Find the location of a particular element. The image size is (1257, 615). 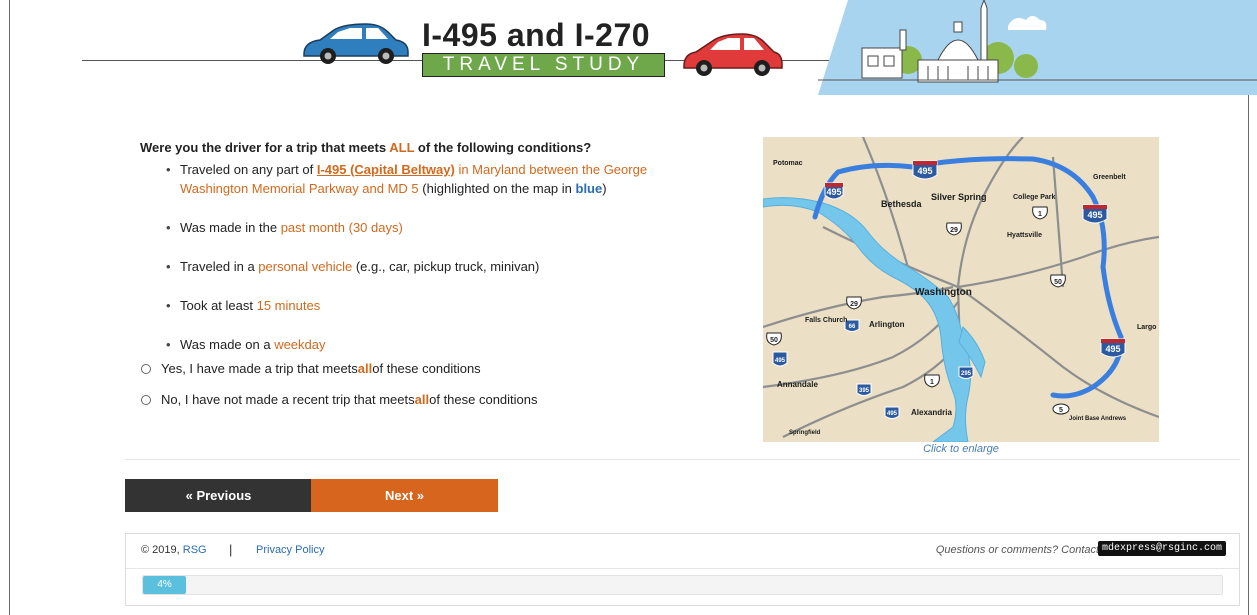

contact-email: mdexpress@rsginc.com is located at coordinates (1161, 548).